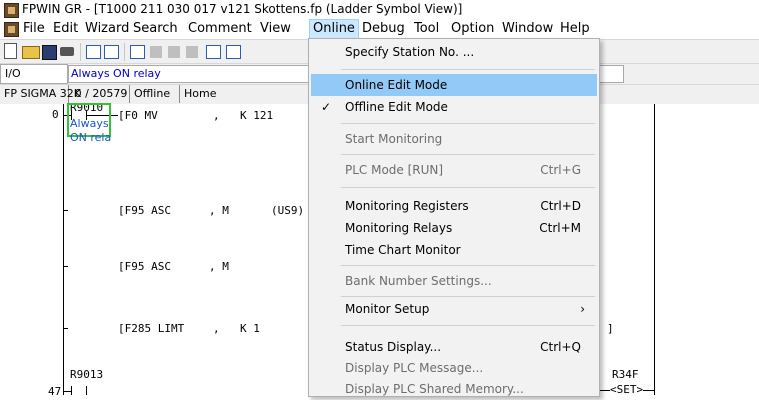 This screenshot has height=400, width=759. I want to click on menu-help: Help, so click(575, 29).